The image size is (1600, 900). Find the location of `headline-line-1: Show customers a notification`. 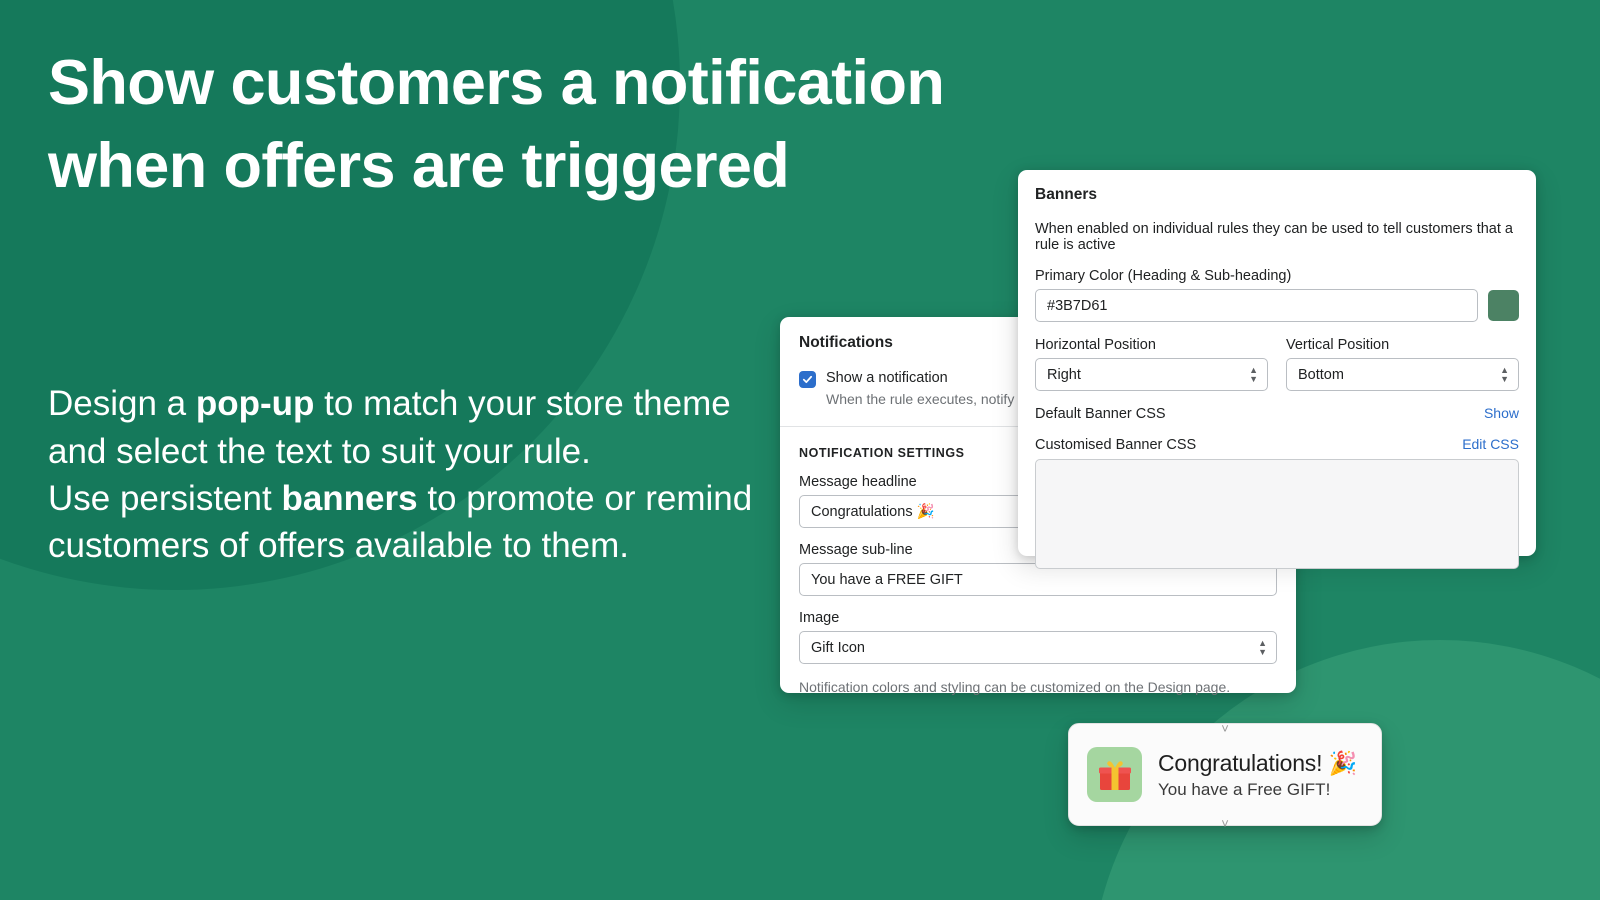

headline-line-1: Show customers a notification is located at coordinates (496, 83).